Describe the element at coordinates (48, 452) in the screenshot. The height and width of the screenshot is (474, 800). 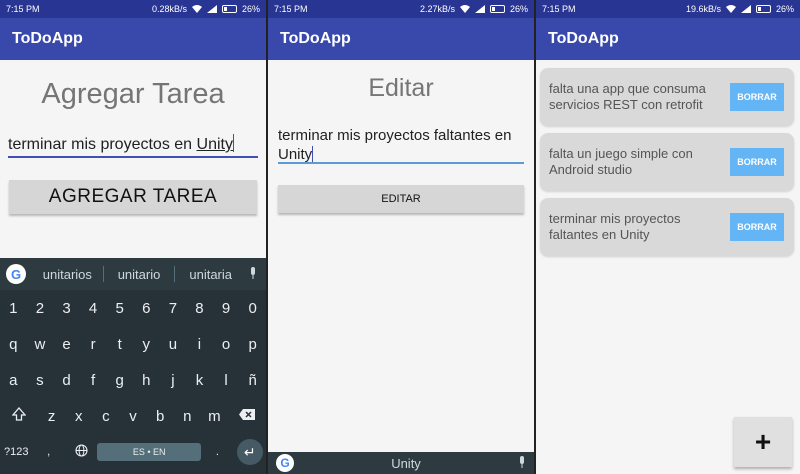
I see `comma-emoji-key: ,` at that location.